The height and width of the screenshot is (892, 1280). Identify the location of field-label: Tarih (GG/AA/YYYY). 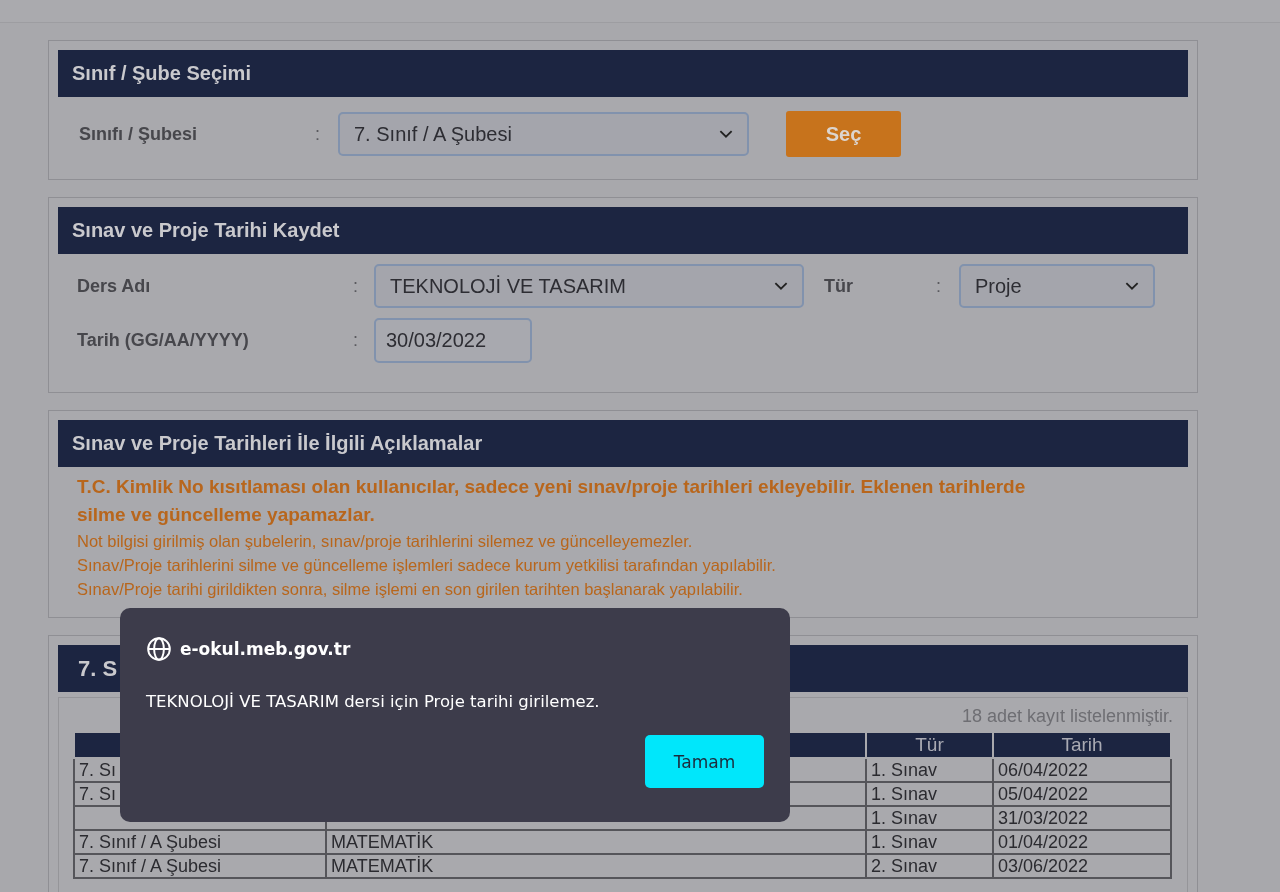
(163, 340).